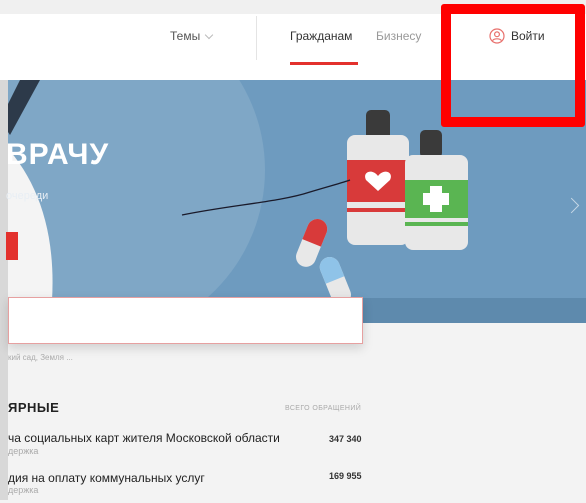 The image size is (586, 503). What do you see at coordinates (324, 63) in the screenshot?
I see `active-tab-indicator` at bounding box center [324, 63].